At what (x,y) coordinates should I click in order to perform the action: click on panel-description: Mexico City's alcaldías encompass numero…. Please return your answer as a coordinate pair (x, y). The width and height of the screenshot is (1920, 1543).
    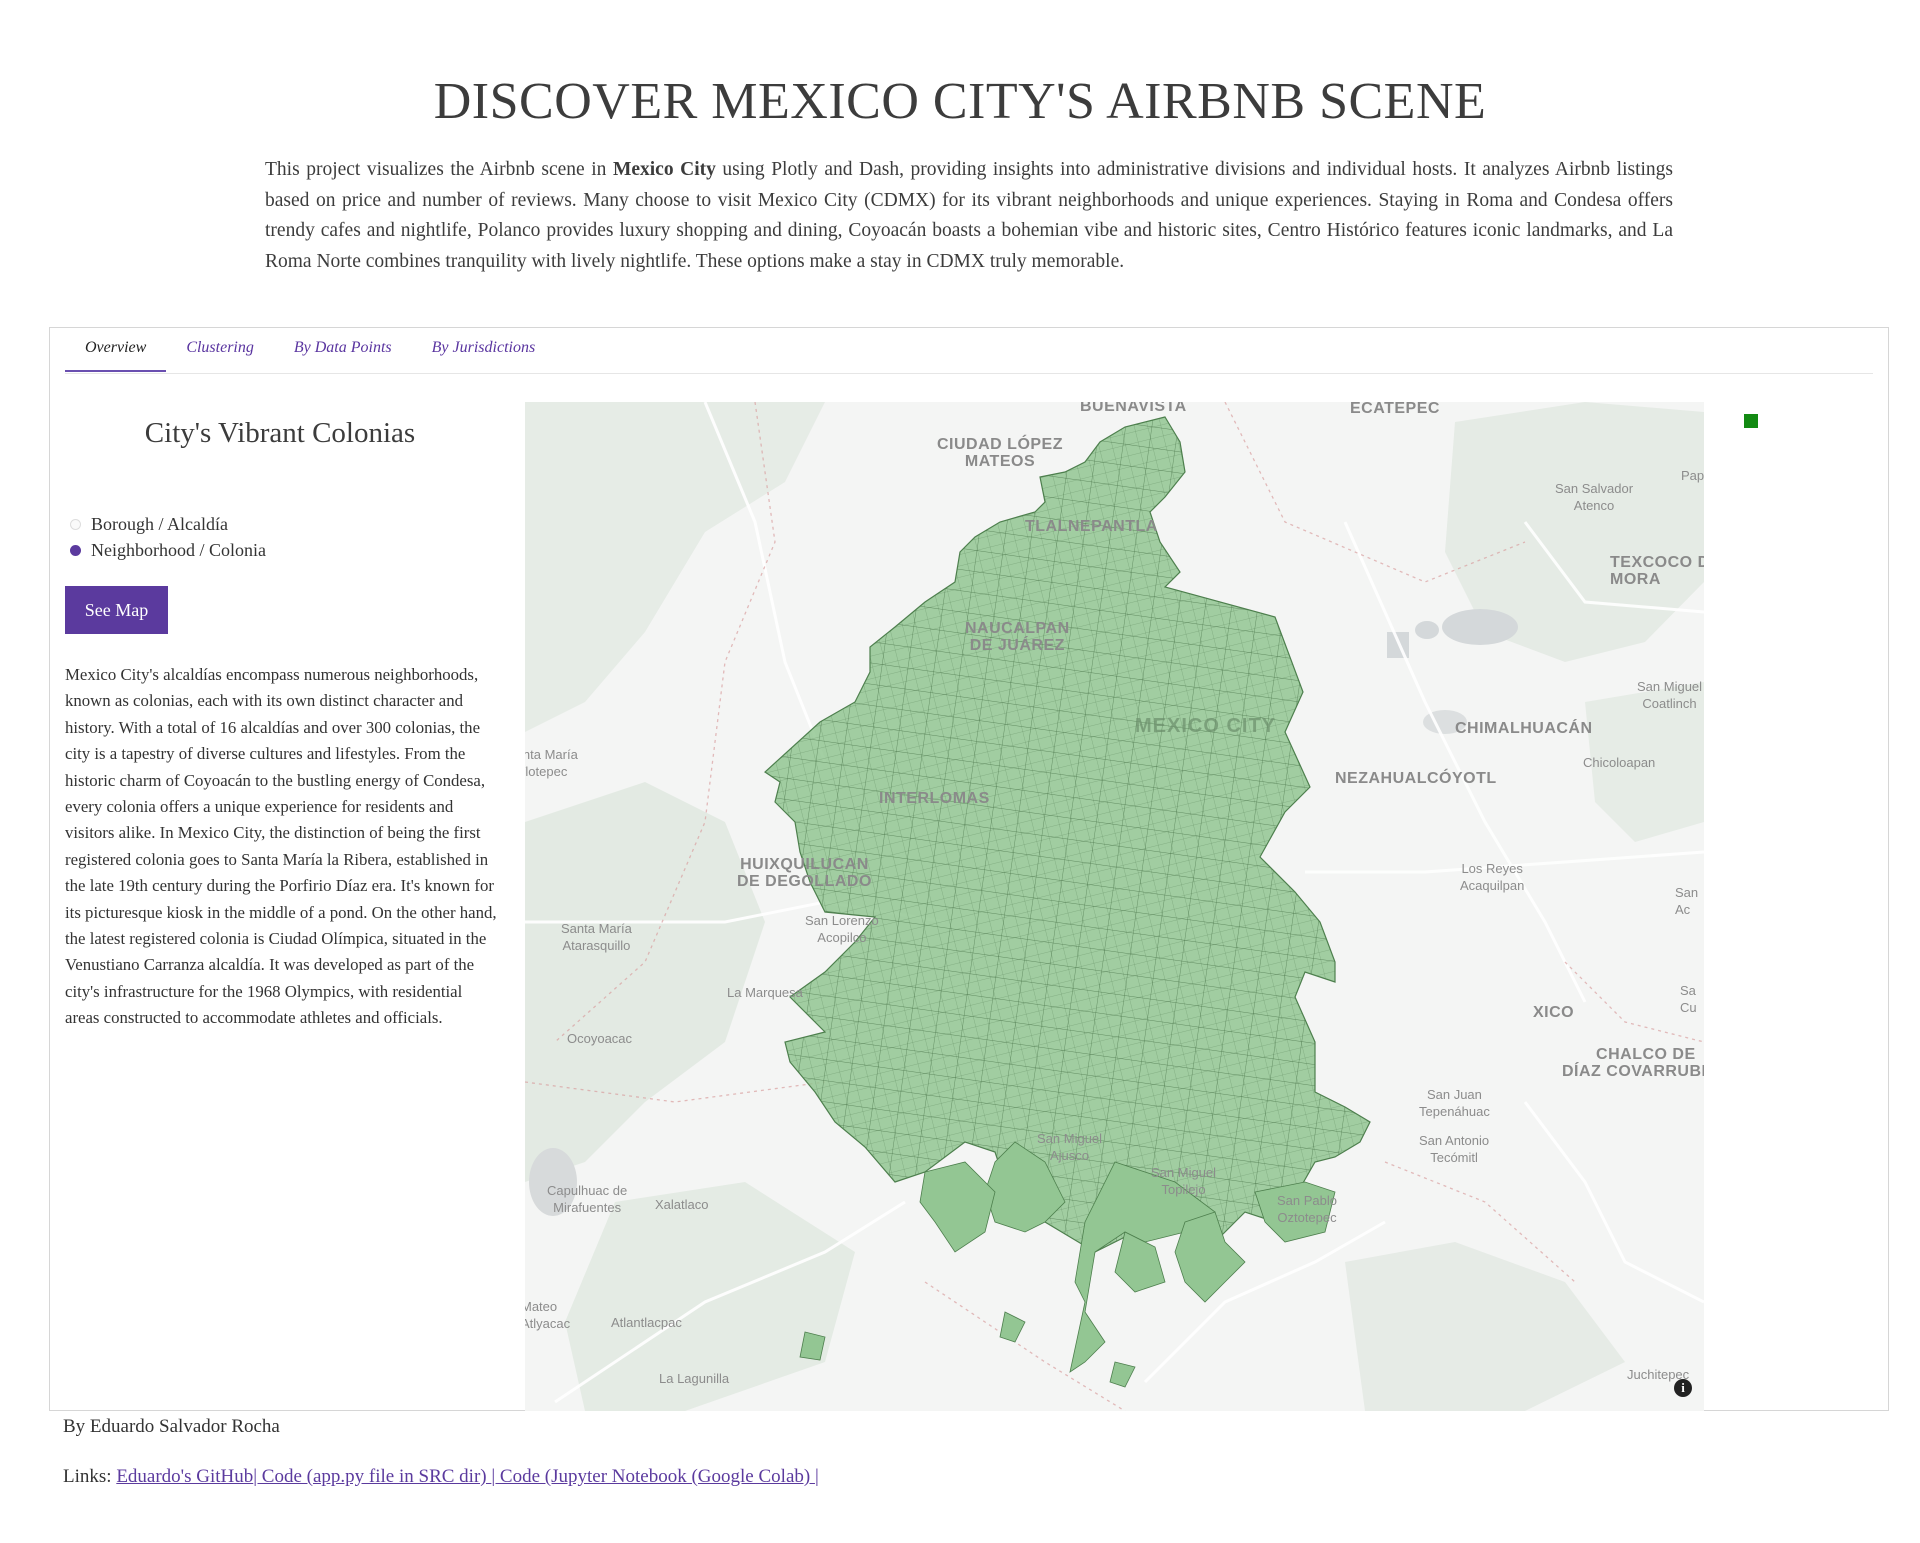
    Looking at the image, I should click on (281, 846).